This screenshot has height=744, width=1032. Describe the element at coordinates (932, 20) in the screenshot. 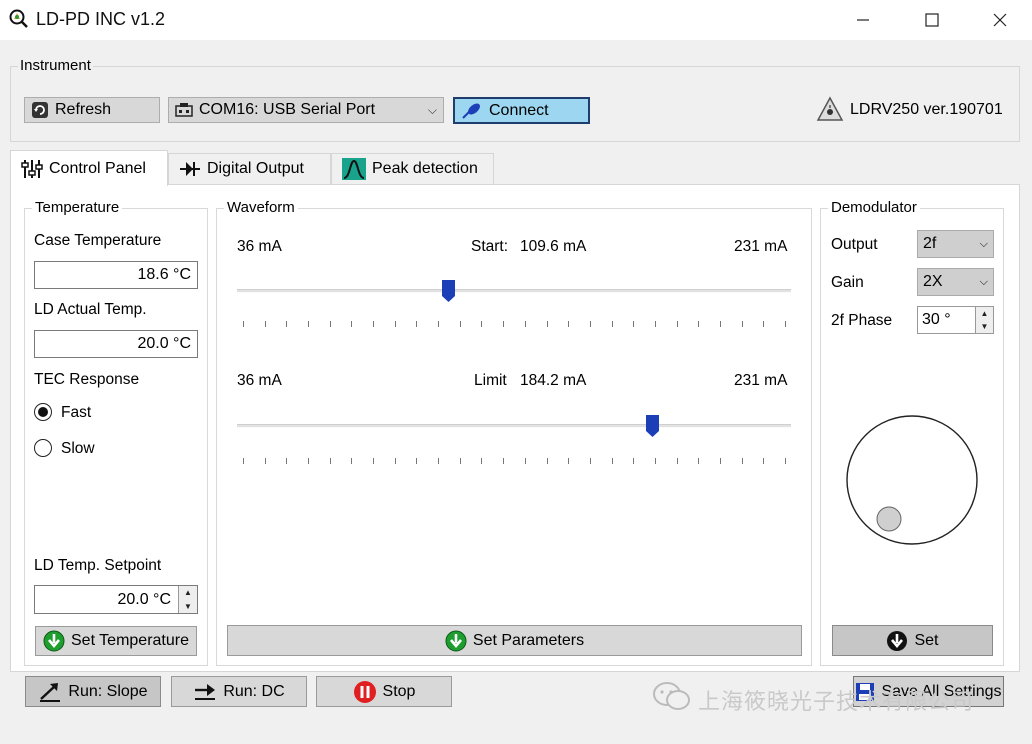

I see `maximize-button` at that location.